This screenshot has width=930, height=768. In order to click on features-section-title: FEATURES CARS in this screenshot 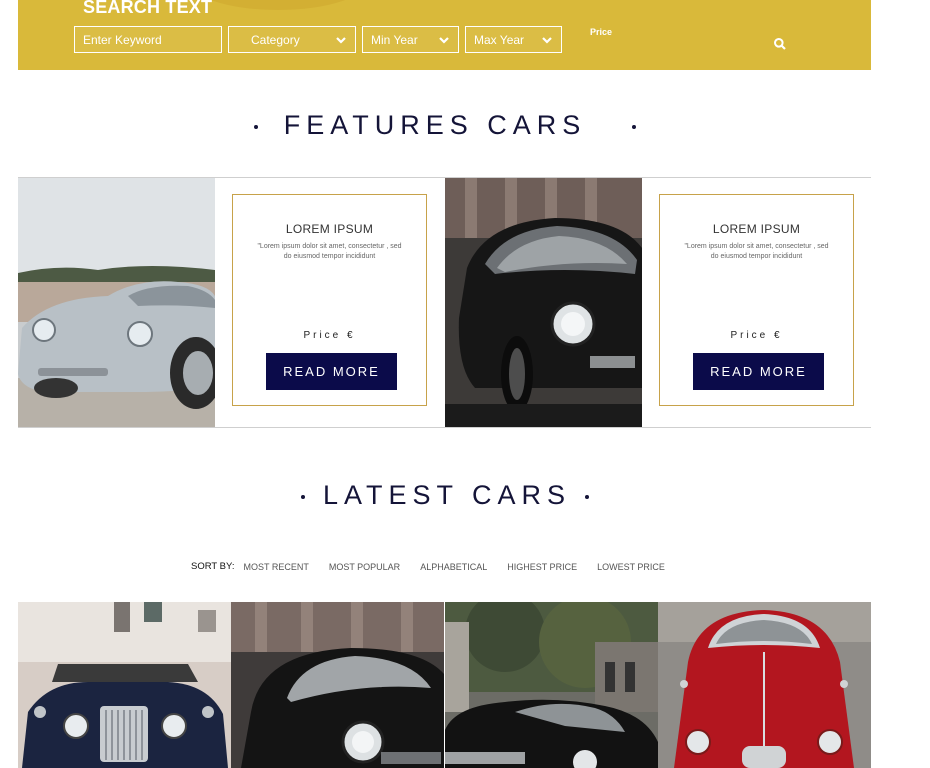, I will do `click(445, 125)`.